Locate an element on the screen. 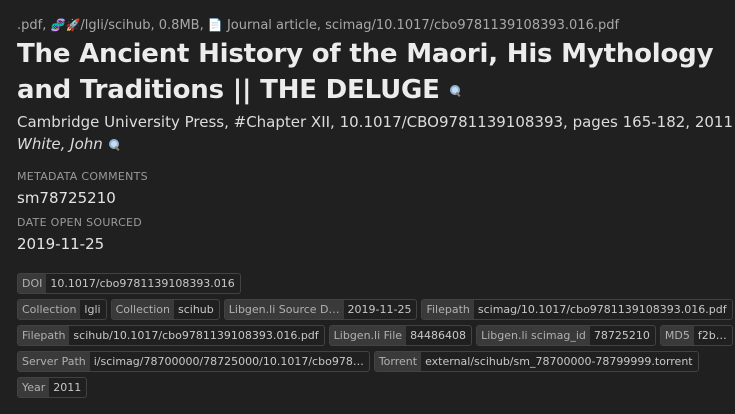 This screenshot has height=414, width=735. file-extension: .pdf is located at coordinates (30, 25).